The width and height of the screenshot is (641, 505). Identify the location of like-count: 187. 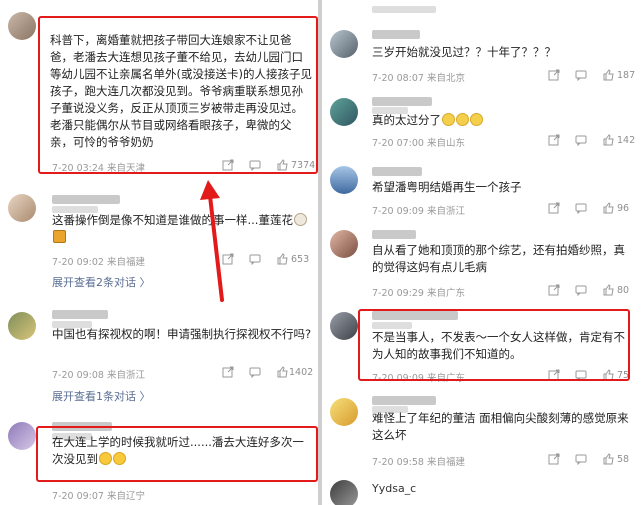
(626, 75).